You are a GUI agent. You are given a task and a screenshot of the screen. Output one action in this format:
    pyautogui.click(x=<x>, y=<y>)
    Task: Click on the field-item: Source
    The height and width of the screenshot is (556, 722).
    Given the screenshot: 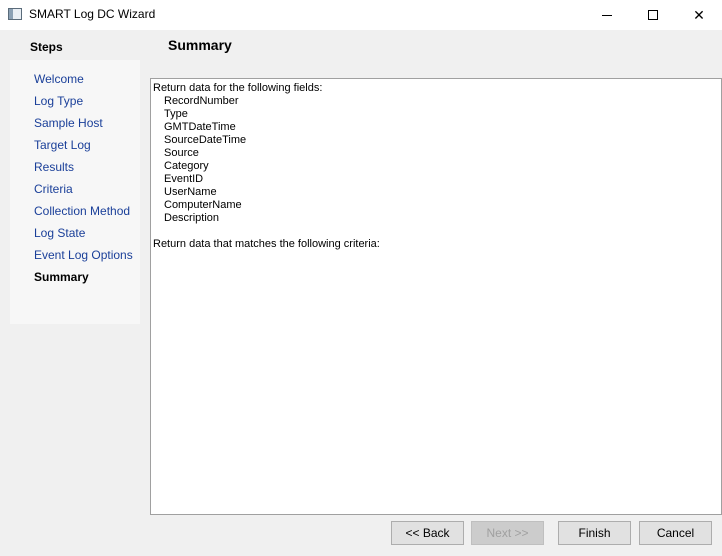 What is the action you would take?
    pyautogui.click(x=181, y=153)
    